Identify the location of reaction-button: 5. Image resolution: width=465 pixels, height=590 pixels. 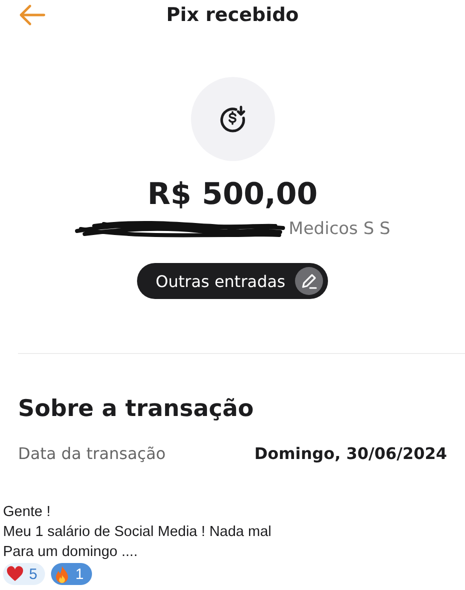
(24, 574).